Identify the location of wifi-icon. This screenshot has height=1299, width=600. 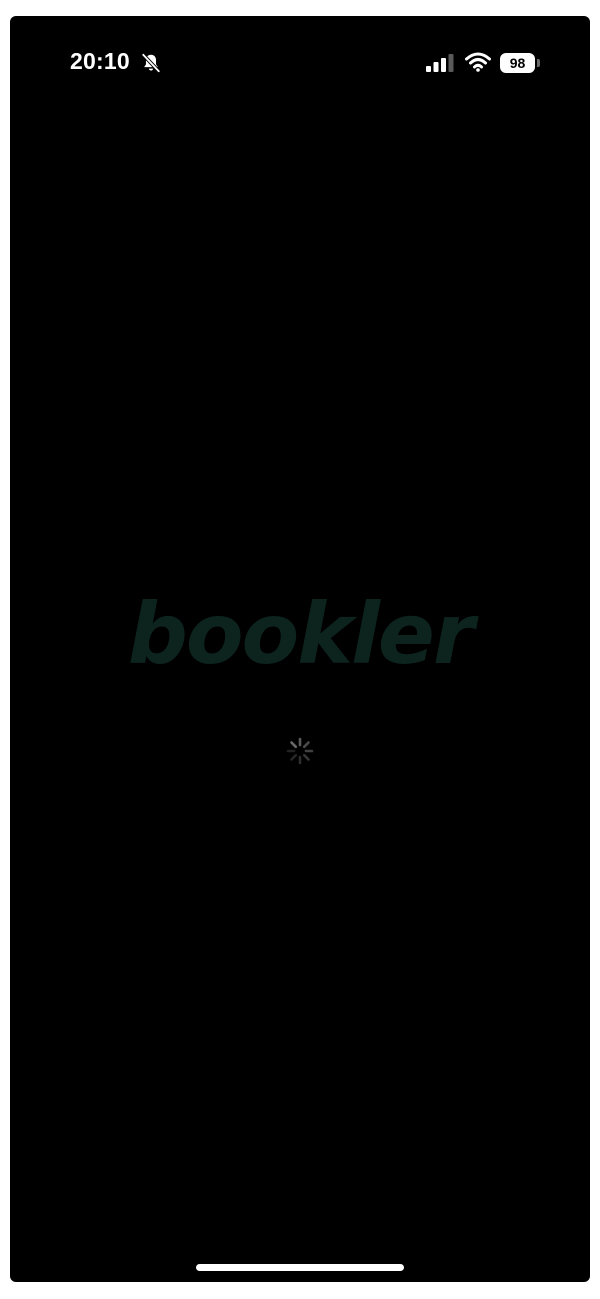
(478, 62).